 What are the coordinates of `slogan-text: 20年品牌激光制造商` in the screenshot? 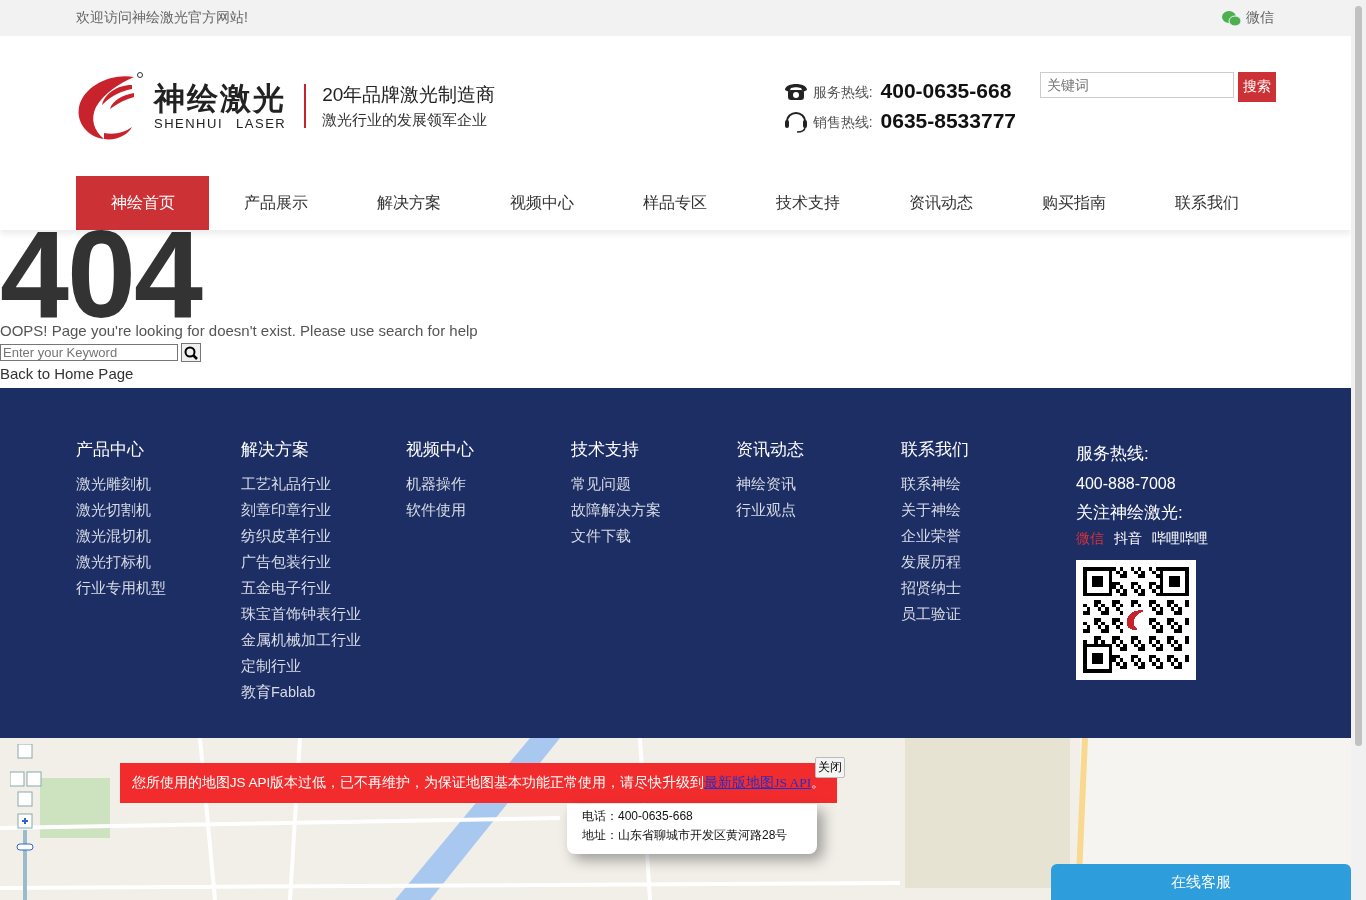 It's located at (409, 95).